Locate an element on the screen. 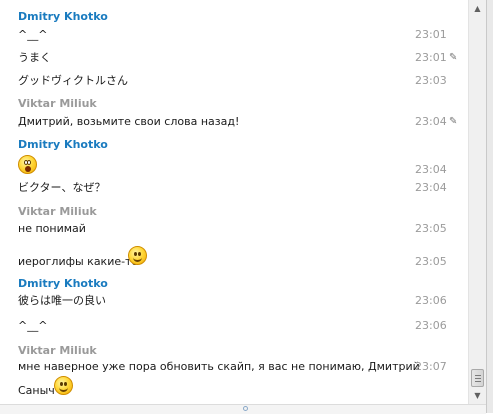  message-row: не понимай 23:05 is located at coordinates (243, 232).